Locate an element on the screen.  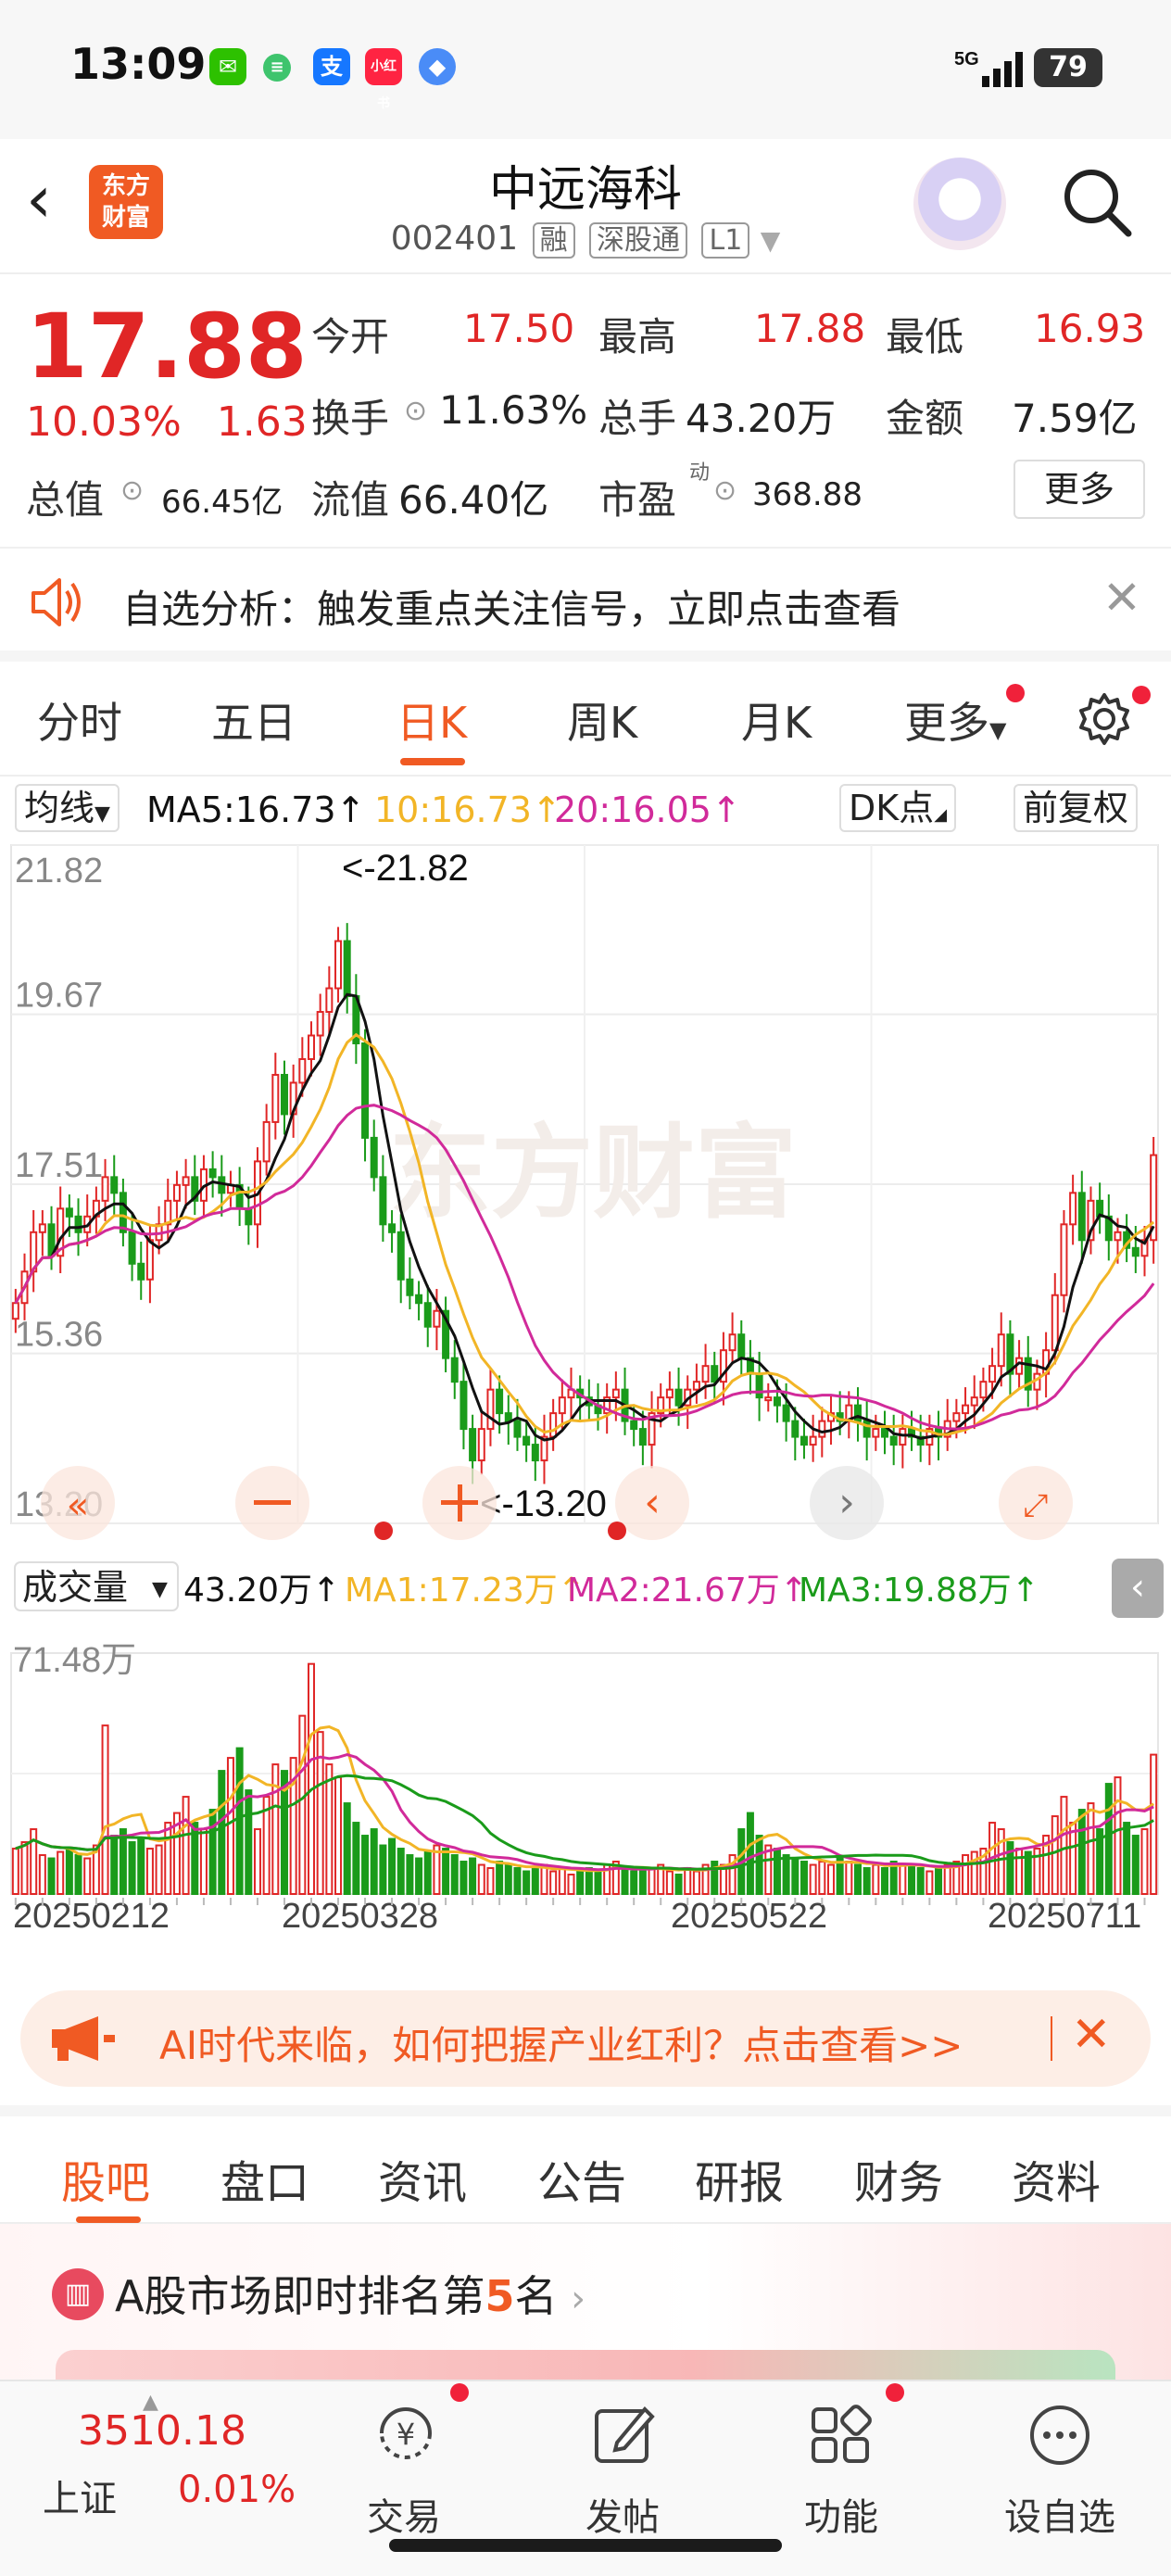
ma-selector: 均线▼ is located at coordinates (68, 808).